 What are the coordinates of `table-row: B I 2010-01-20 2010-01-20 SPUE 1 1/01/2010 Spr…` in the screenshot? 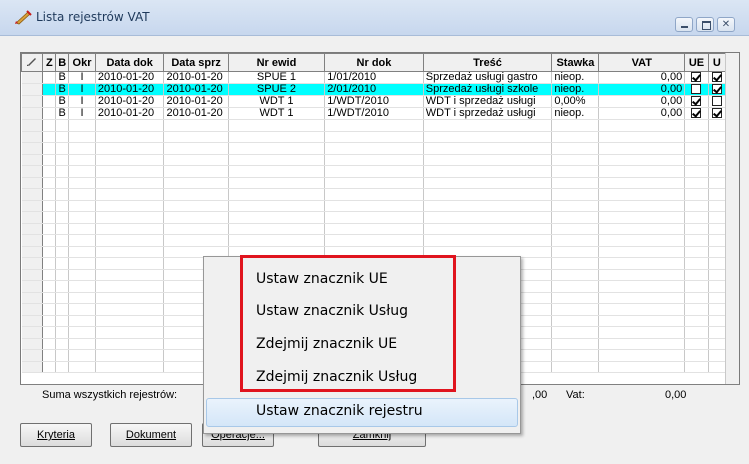 It's located at (374, 77).